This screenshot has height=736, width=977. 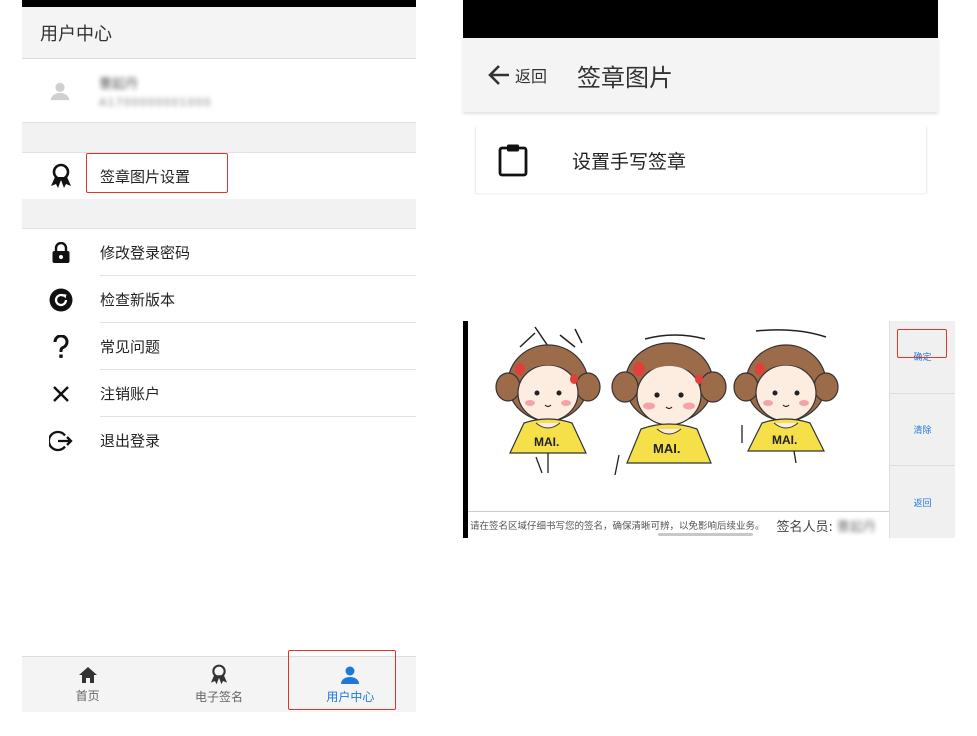 I want to click on bottom-tab-bar: 首页 电子签名 用户中心, so click(x=219, y=681).